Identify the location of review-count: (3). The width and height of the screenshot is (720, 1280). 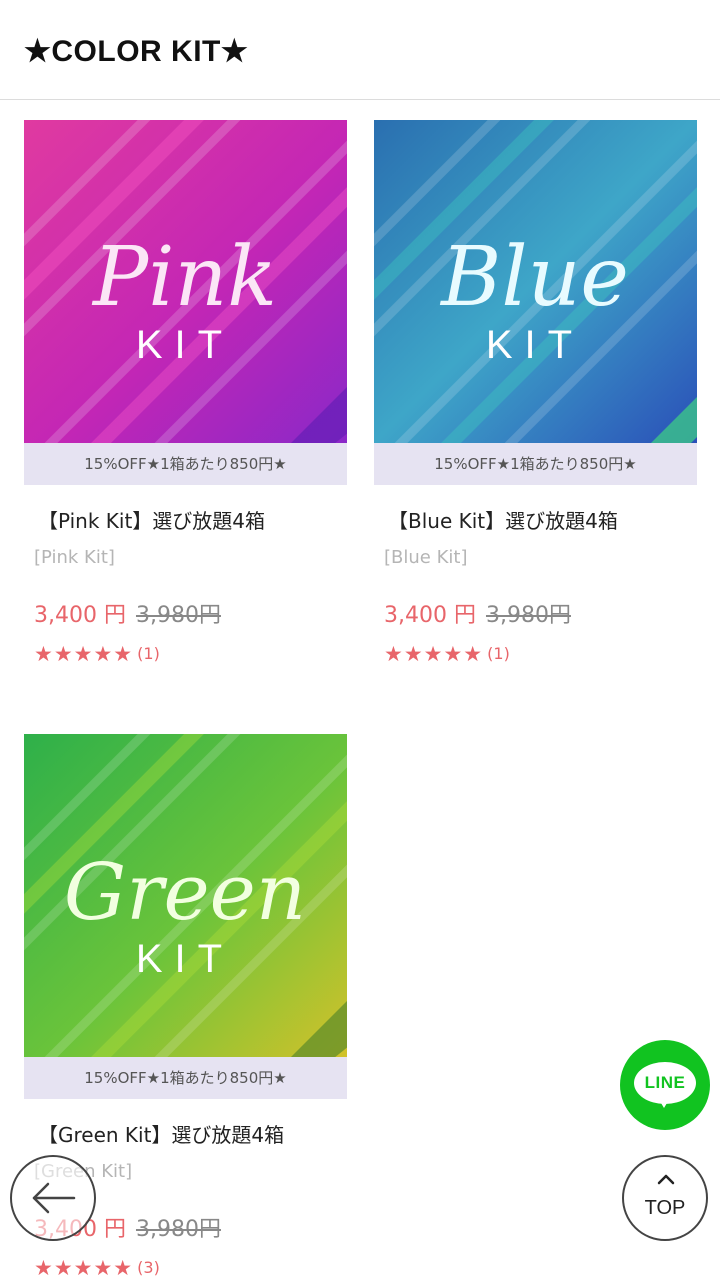
(148, 1267).